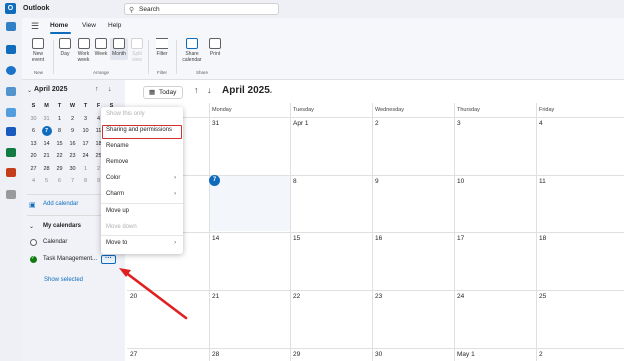  Describe the element at coordinates (65, 47) in the screenshot. I see `day-view-button: Day` at that location.